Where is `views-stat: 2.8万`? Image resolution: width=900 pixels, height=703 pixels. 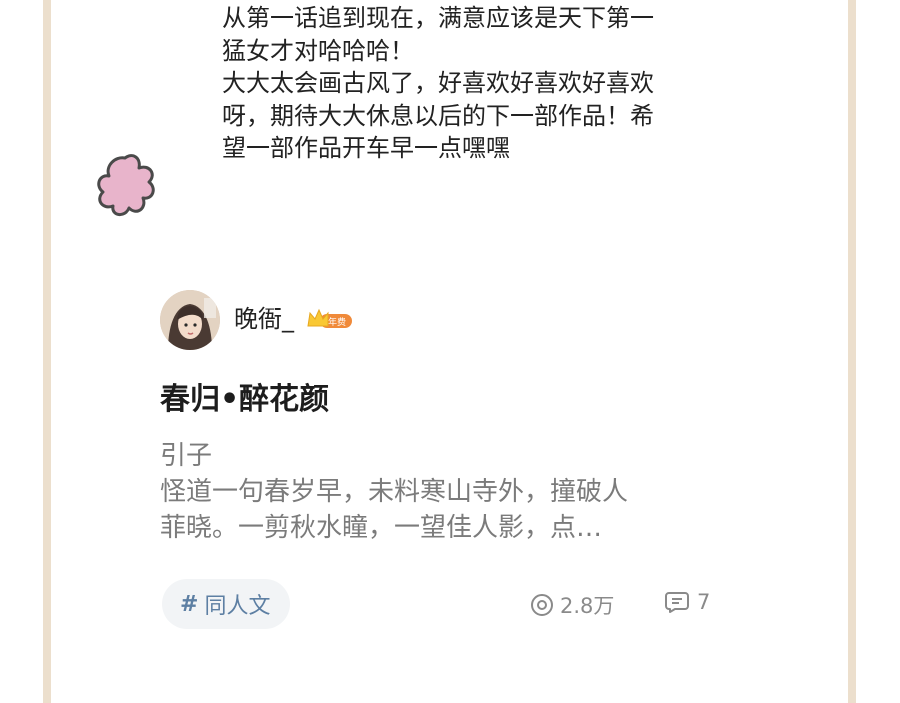
views-stat: 2.8万 is located at coordinates (572, 605).